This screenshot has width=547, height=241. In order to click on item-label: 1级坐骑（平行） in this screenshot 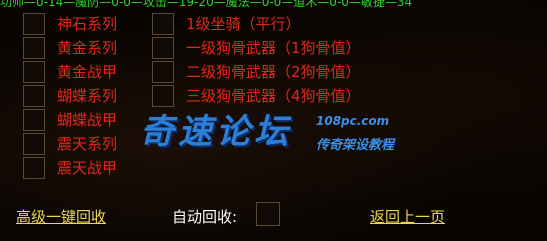, I will do `click(243, 24)`.